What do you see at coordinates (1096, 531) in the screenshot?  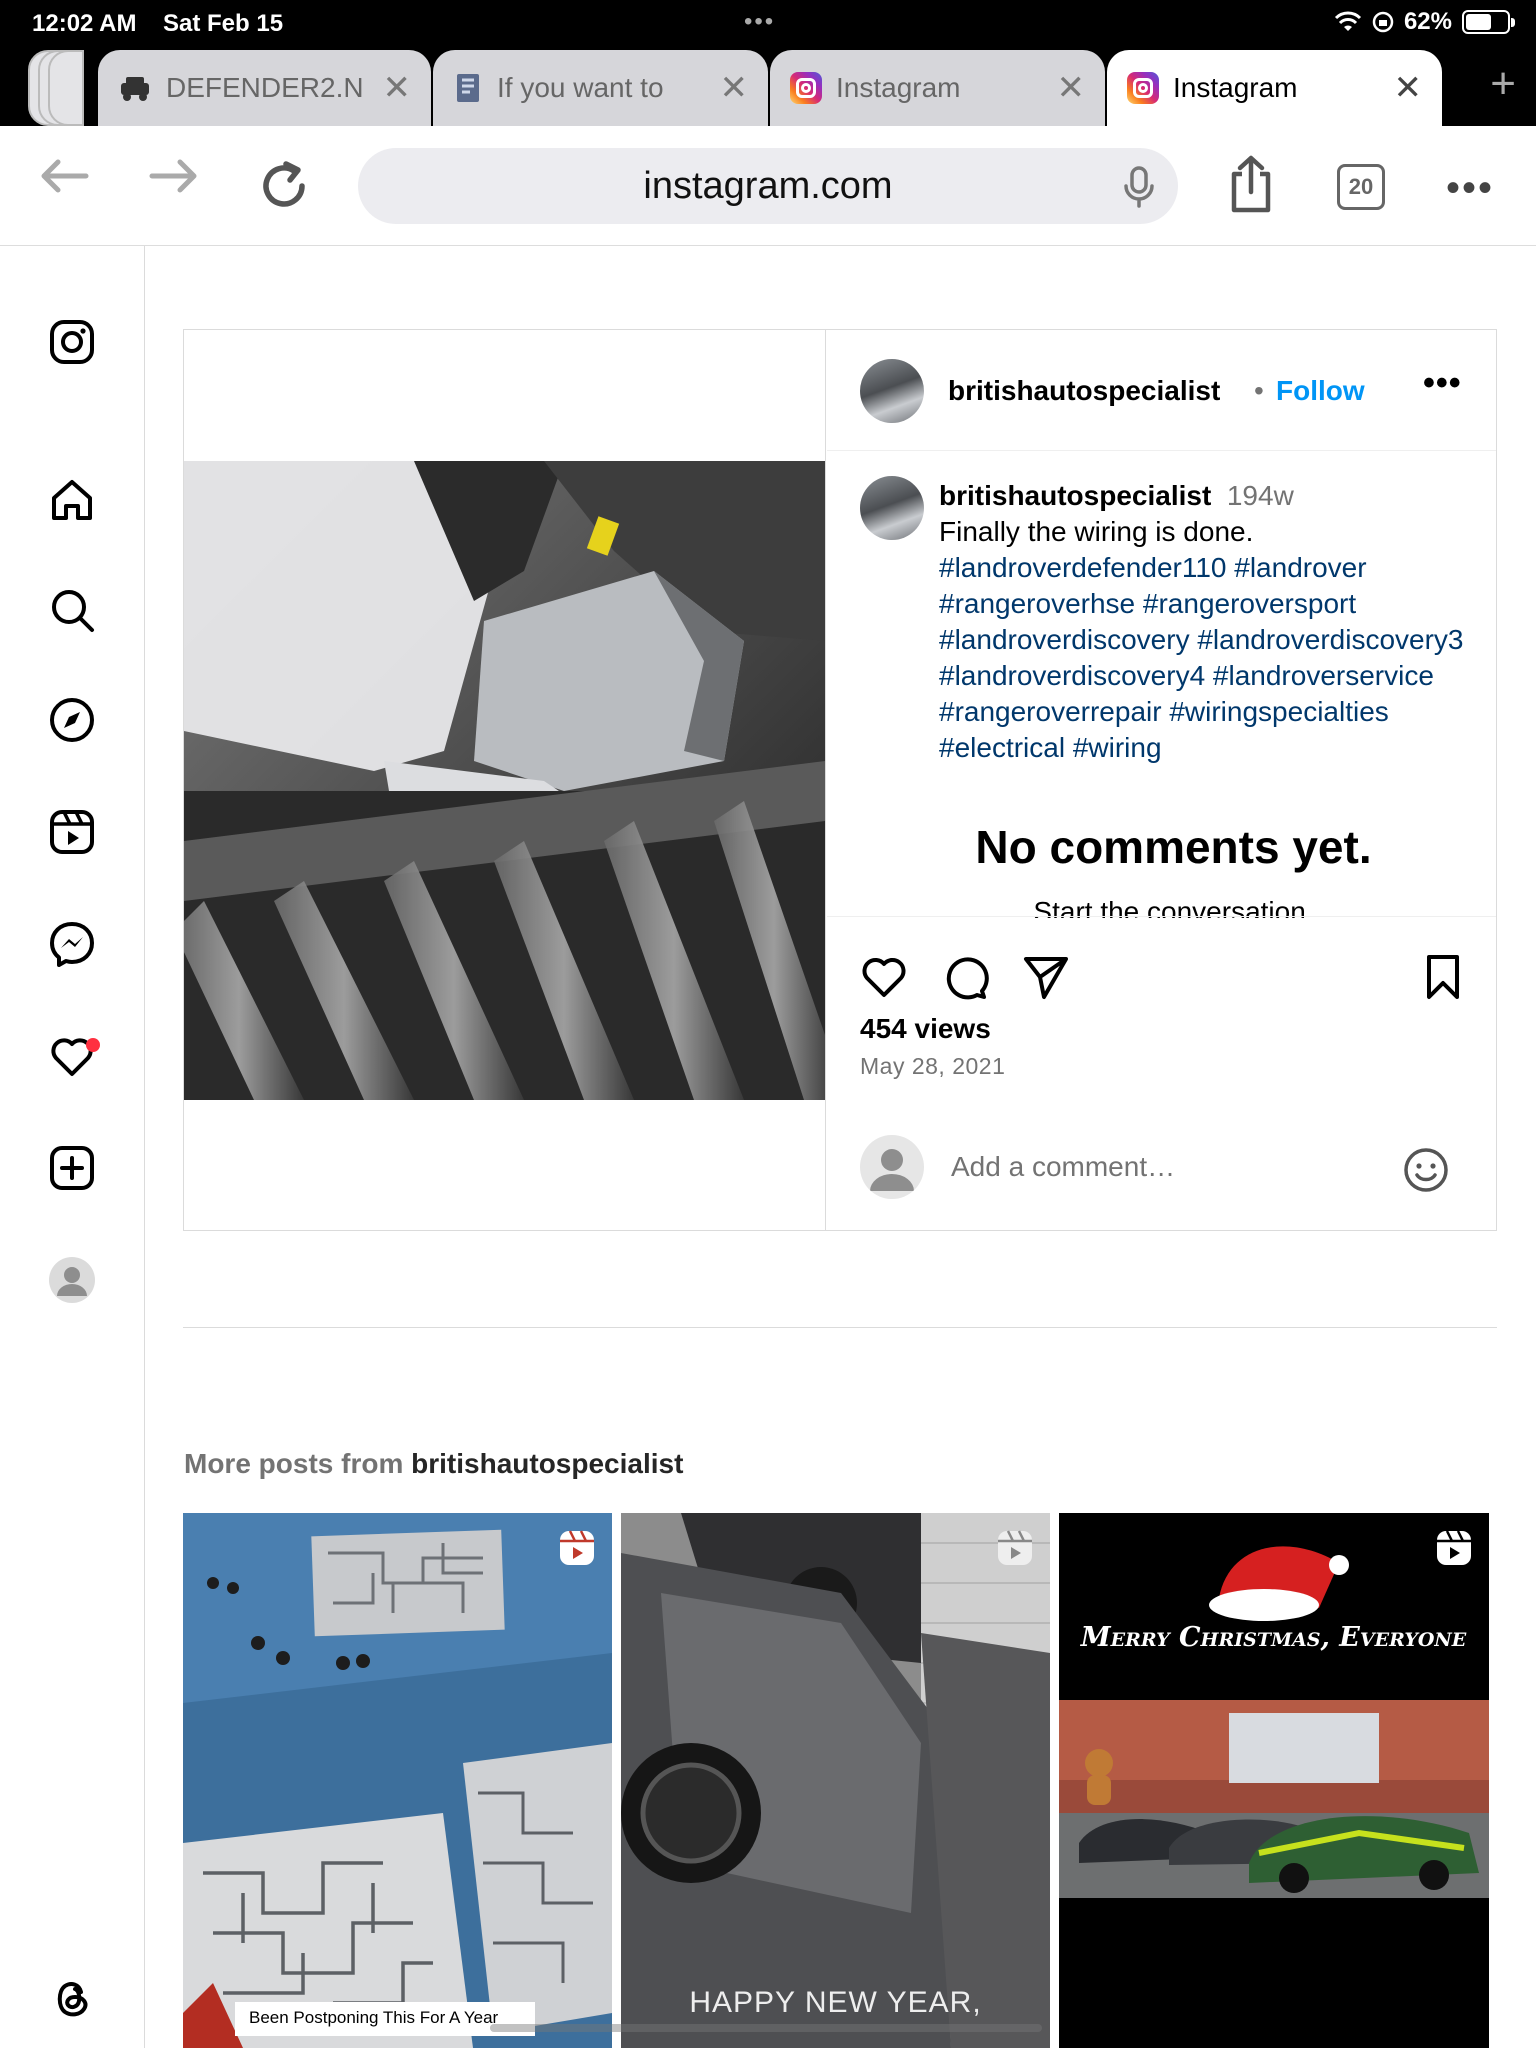 I see `caption-text: Finally the wiring is done.` at bounding box center [1096, 531].